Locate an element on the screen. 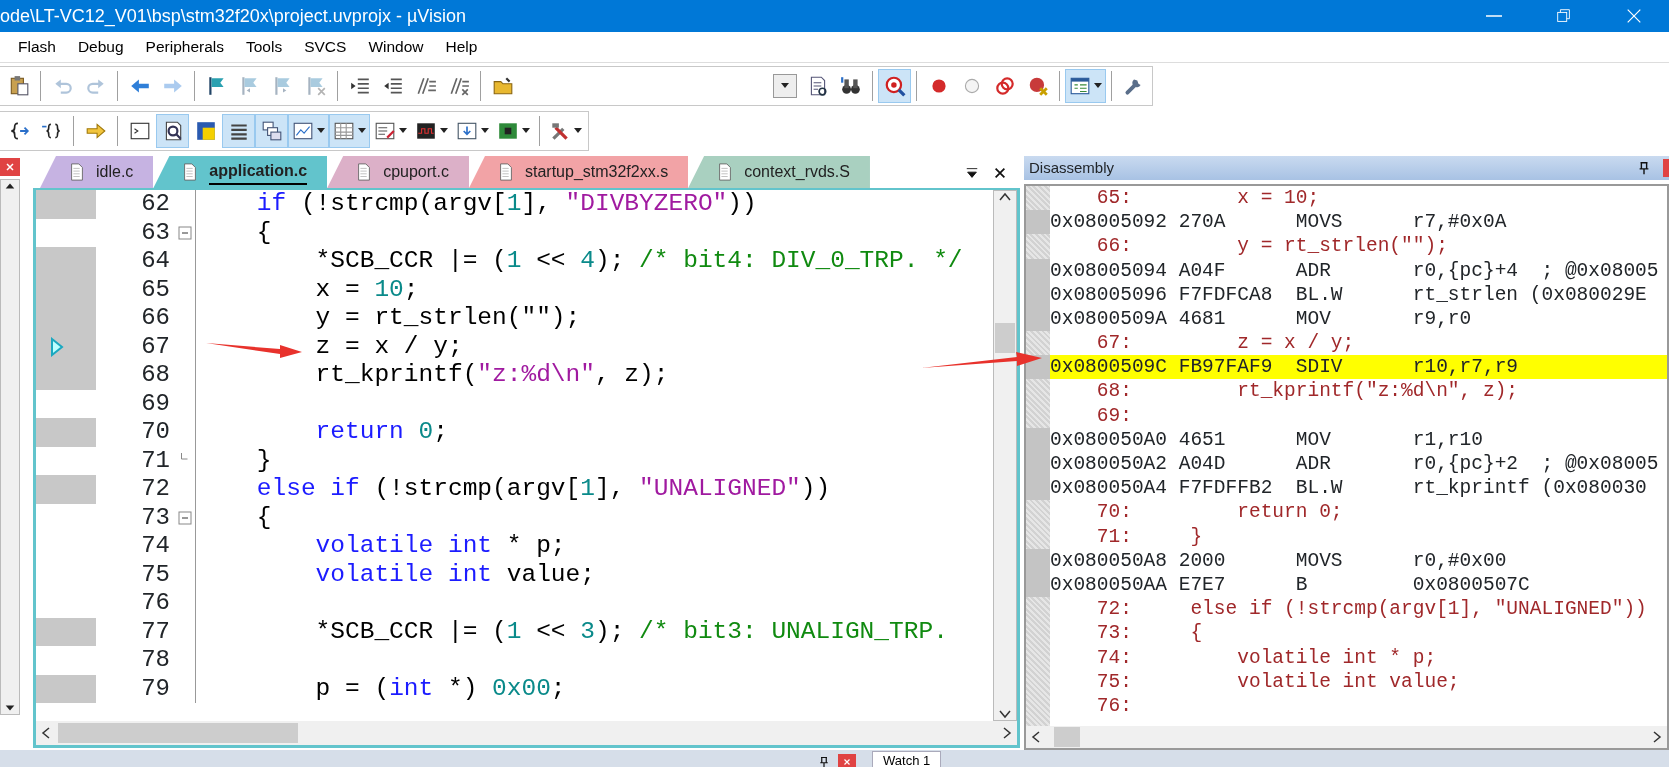 The height and width of the screenshot is (767, 1669). menu-item: SVCS is located at coordinates (325, 47).